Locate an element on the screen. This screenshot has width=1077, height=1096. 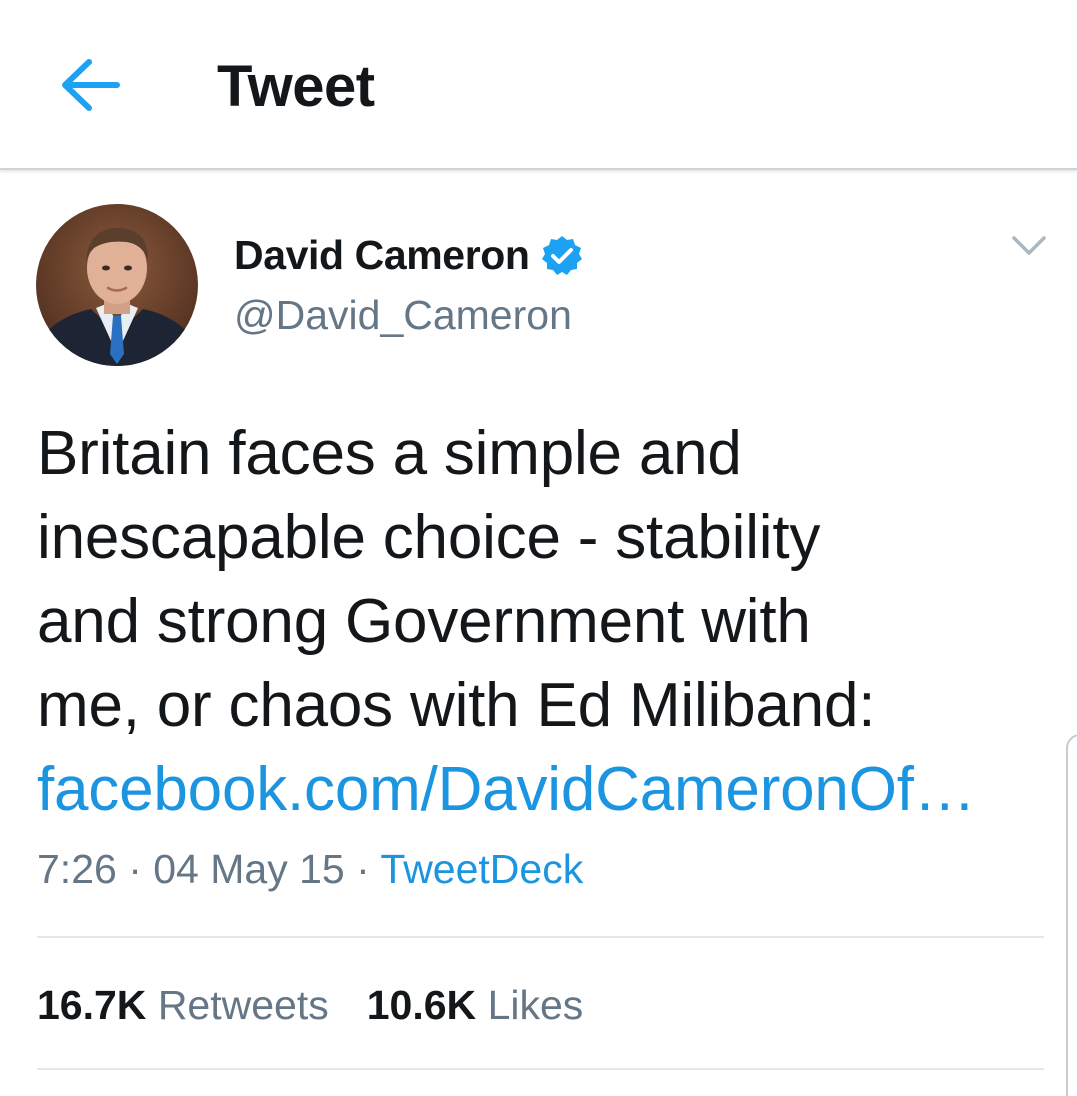
likes-count: 10.6K is located at coordinates (421, 1005).